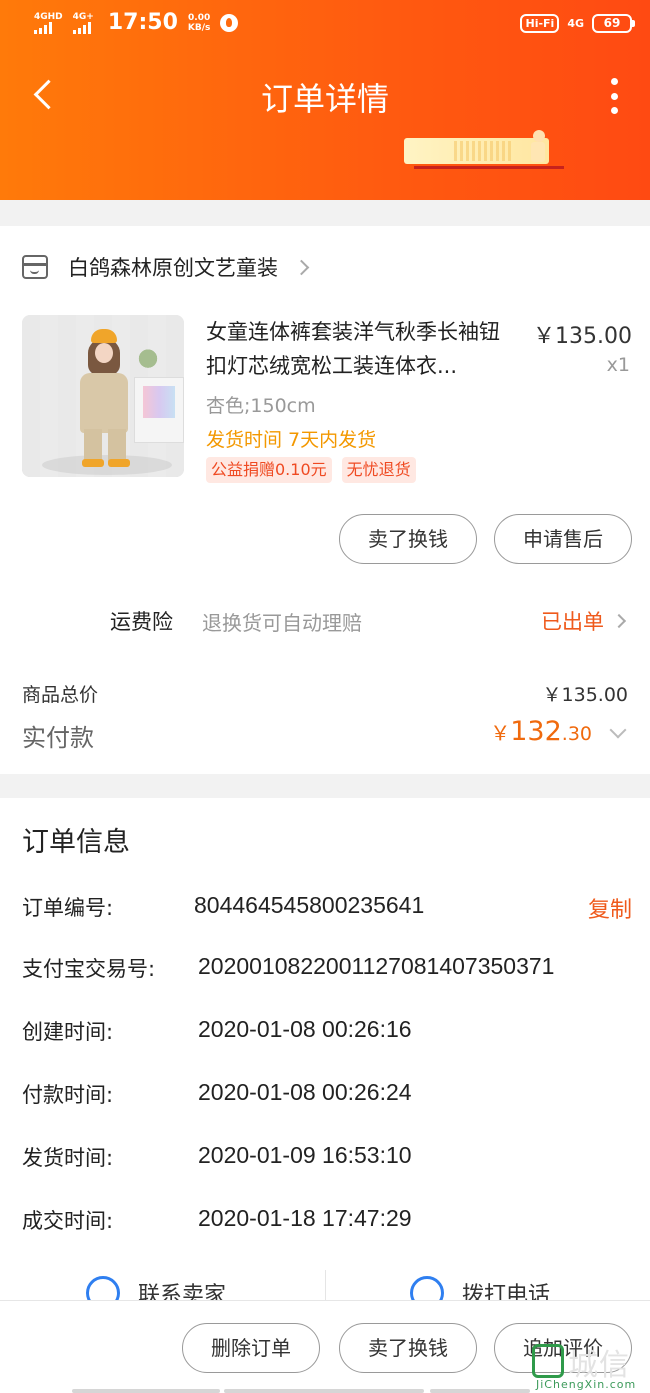 Image resolution: width=650 pixels, height=1393 pixels. I want to click on call-button: 拨打电话, so click(480, 1288).